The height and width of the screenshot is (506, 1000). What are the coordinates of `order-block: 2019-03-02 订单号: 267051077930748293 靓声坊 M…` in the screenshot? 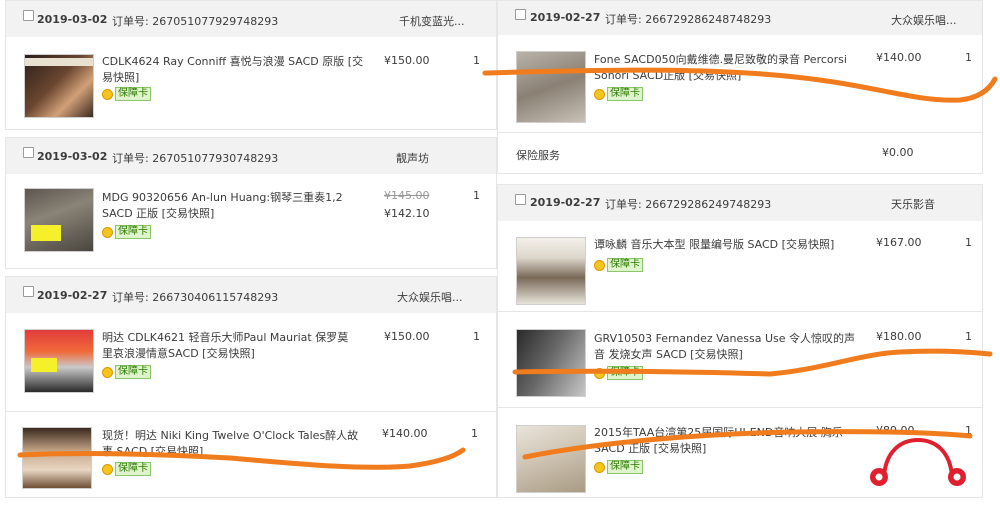 It's located at (251, 203).